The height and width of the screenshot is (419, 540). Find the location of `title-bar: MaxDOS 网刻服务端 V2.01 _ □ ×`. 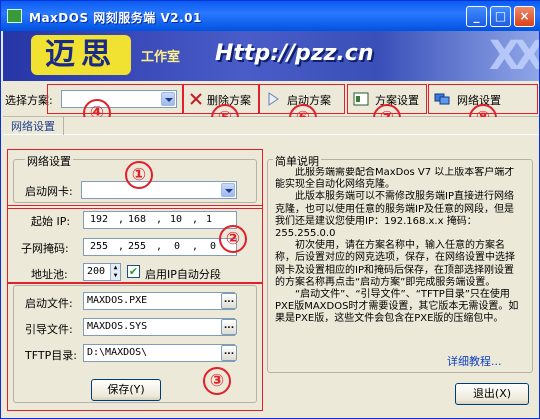

title-bar: MaxDOS 网刻服务端 V2.01 _ □ × is located at coordinates (270, 16).